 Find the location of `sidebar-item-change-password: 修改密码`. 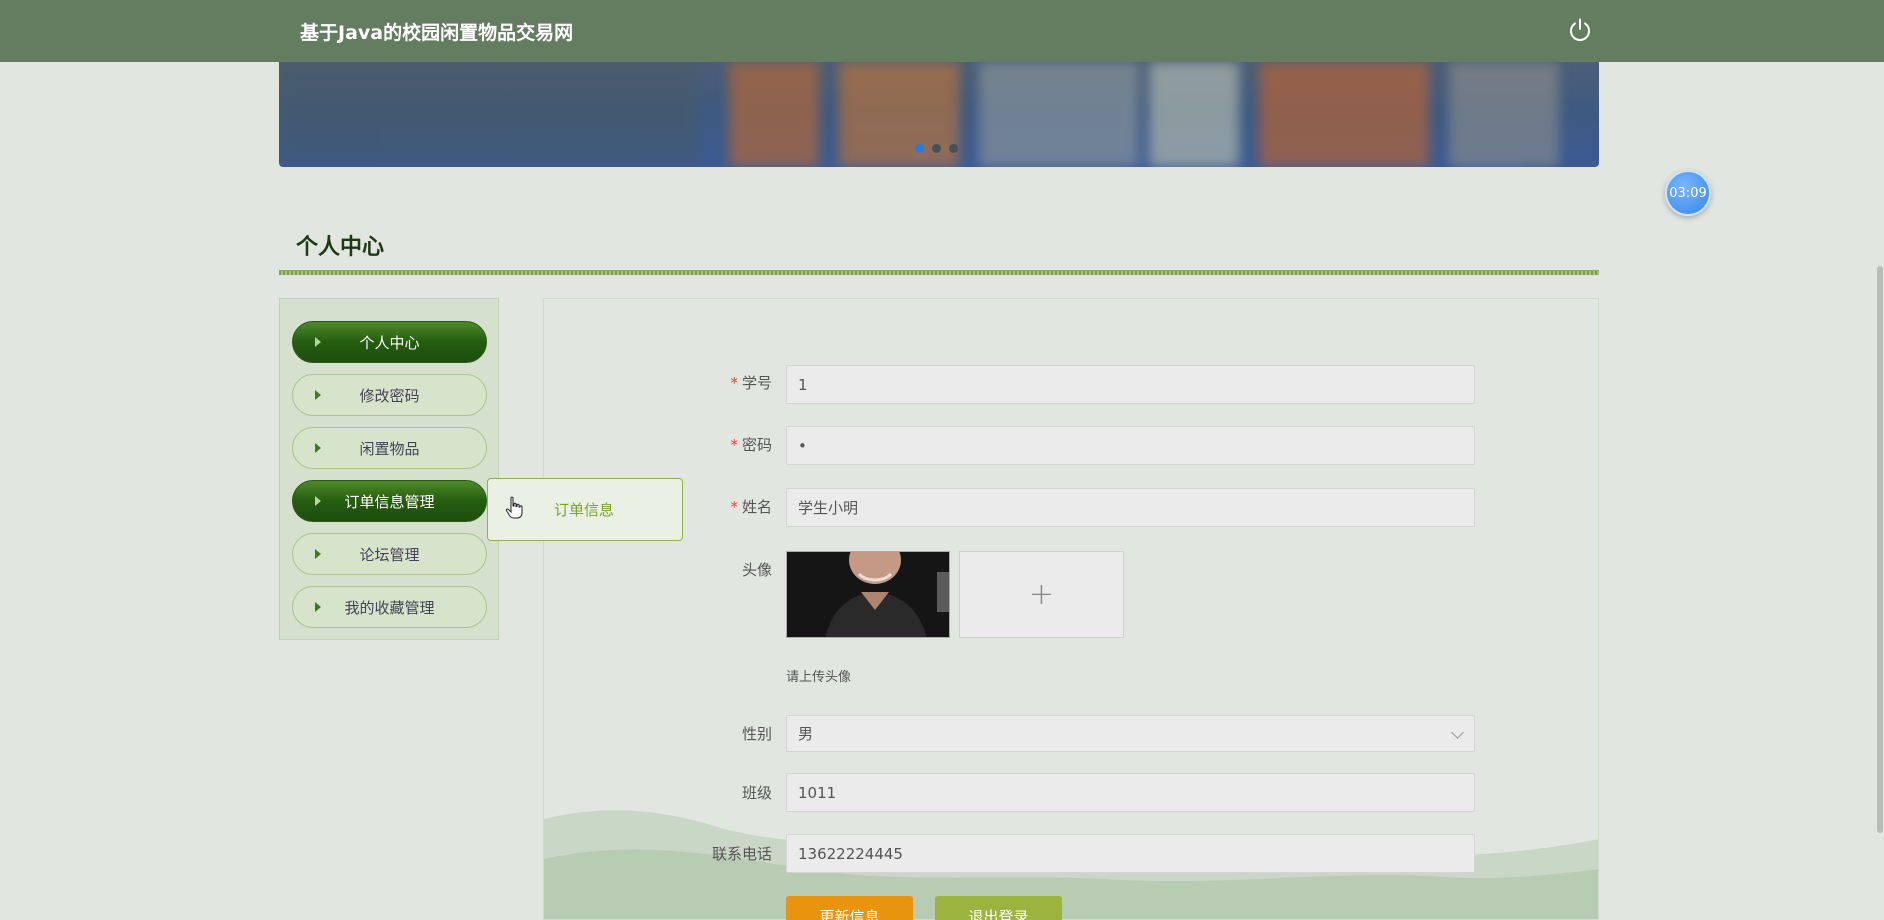

sidebar-item-change-password: 修改密码 is located at coordinates (389, 395).